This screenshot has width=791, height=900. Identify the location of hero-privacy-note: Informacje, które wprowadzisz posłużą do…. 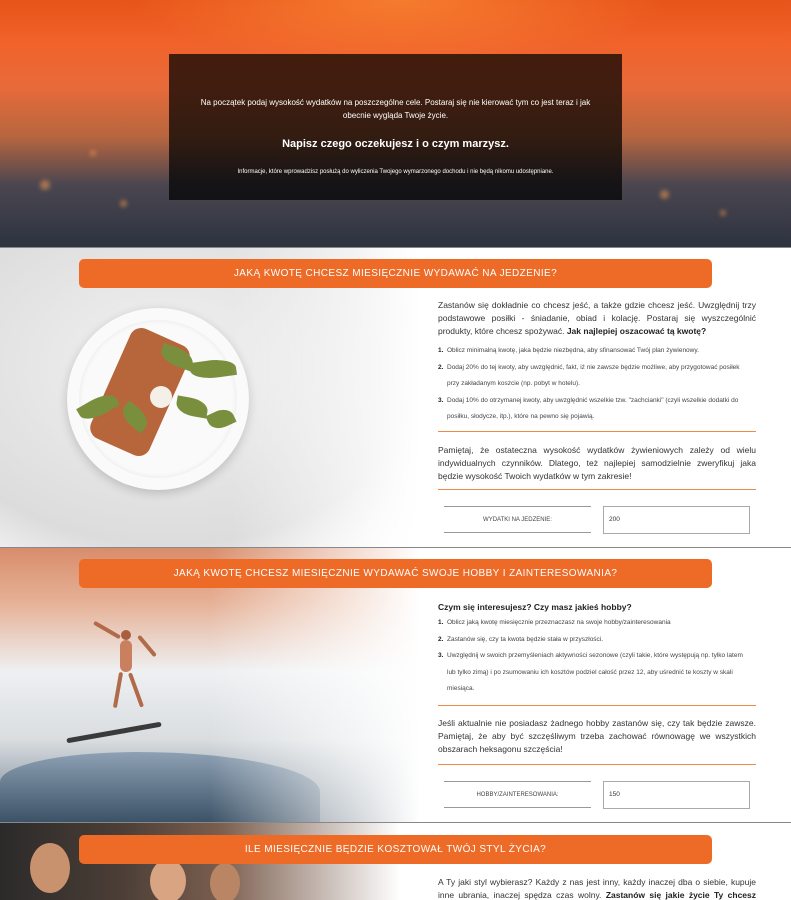
(395, 172).